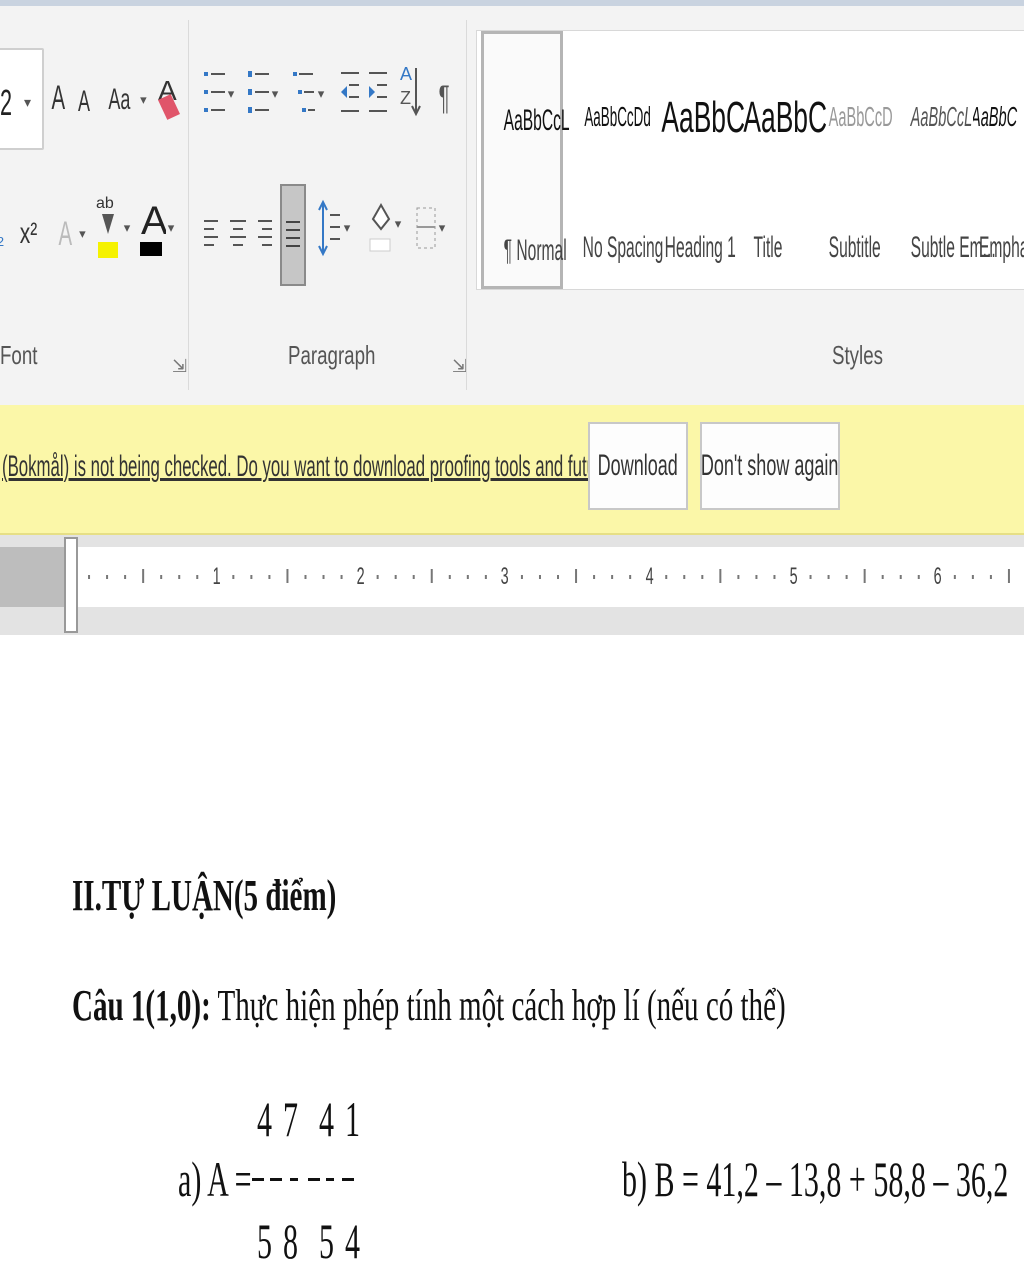  I want to click on font-size-box: 2 ▾, so click(22, 99).